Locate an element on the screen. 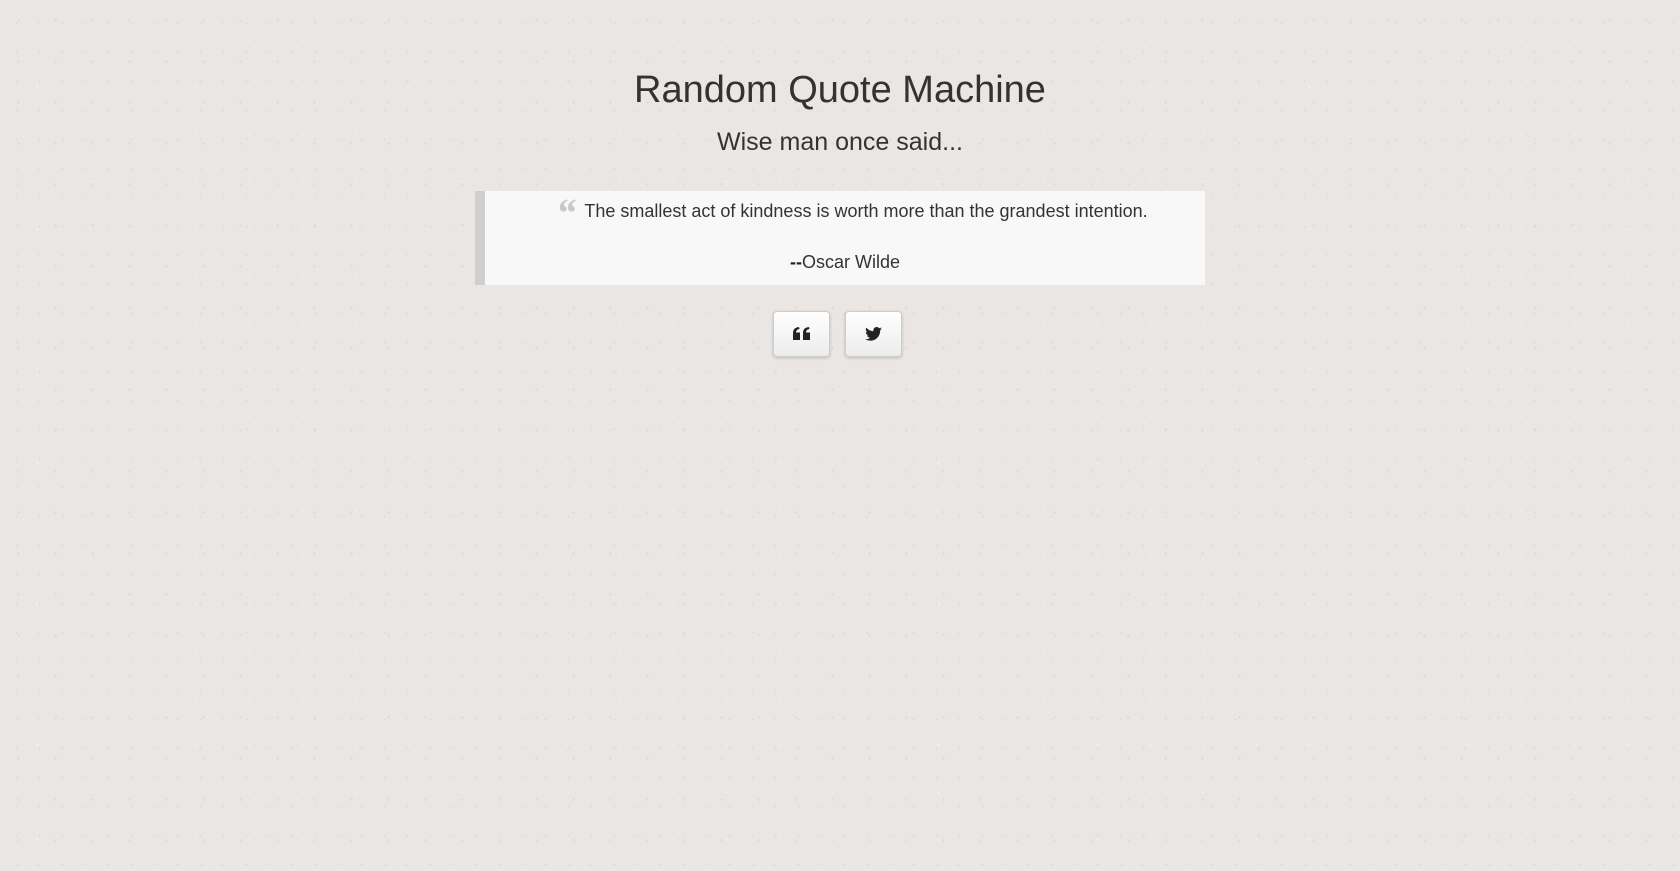  quote-left-icon is located at coordinates (801, 334).